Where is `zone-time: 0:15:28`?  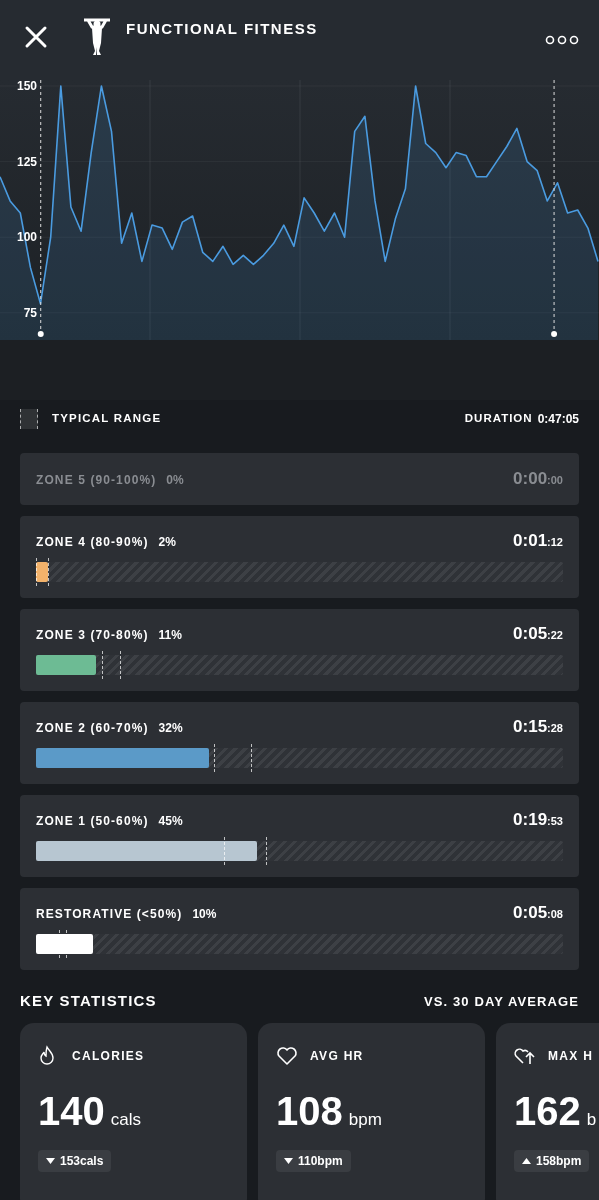
zone-time: 0:15:28 is located at coordinates (538, 727).